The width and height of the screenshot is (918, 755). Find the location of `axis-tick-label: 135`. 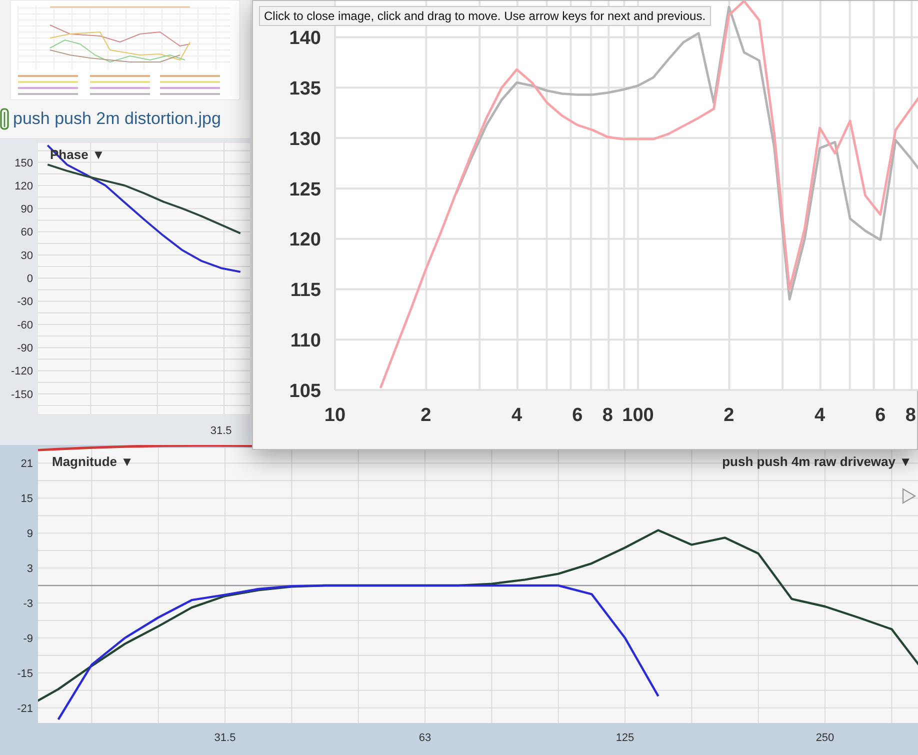

axis-tick-label: 135 is located at coordinates (305, 89).